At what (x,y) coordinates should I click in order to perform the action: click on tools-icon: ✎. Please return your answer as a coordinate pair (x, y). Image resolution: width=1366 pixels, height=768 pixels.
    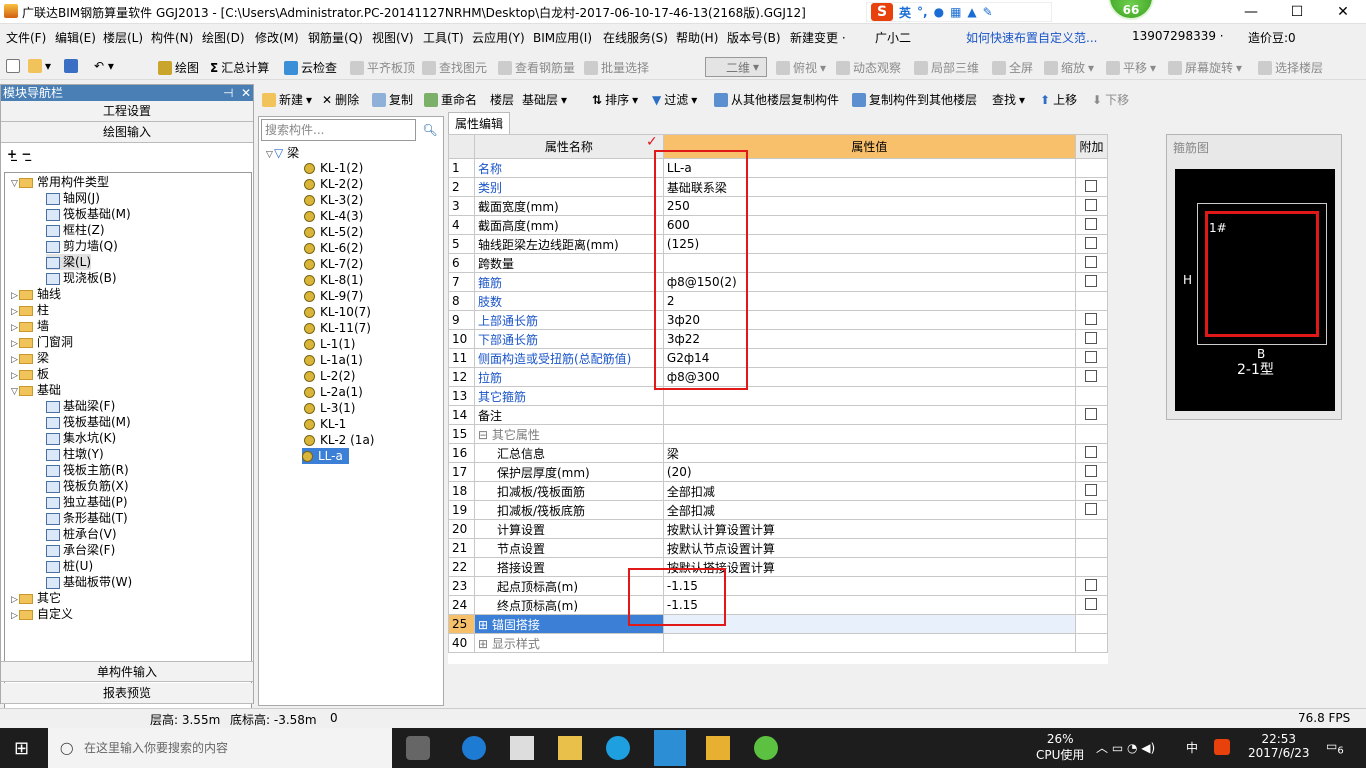
    Looking at the image, I should click on (988, 12).